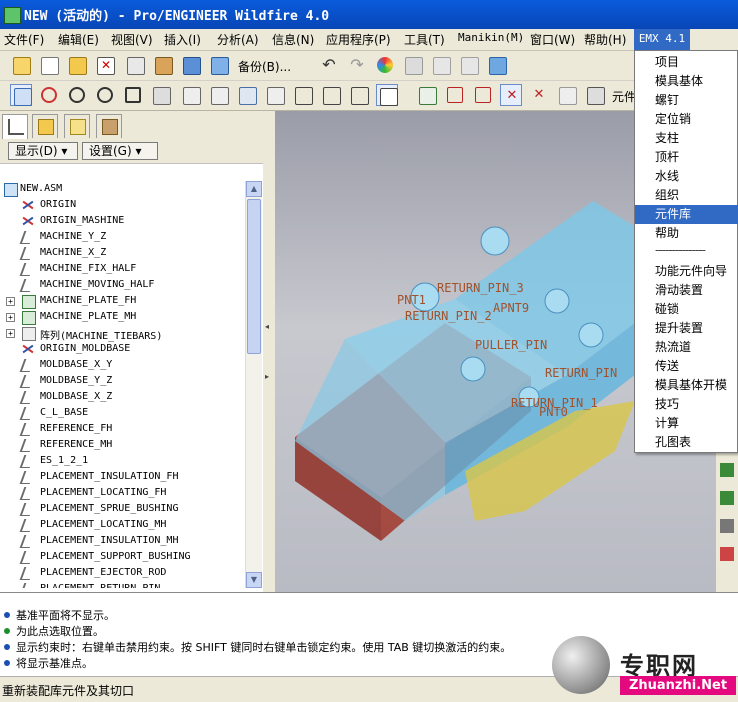 This screenshot has height=702, width=738. Describe the element at coordinates (413, 65) in the screenshot. I see `copy-button` at that location.